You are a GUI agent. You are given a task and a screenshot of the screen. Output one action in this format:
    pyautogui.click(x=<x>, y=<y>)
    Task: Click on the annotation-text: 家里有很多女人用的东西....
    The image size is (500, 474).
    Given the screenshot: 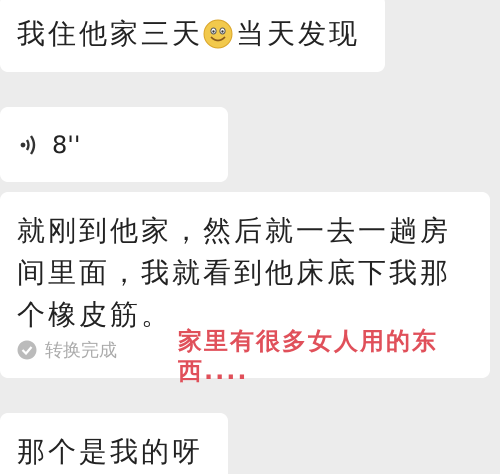 What is the action you would take?
    pyautogui.click(x=308, y=356)
    